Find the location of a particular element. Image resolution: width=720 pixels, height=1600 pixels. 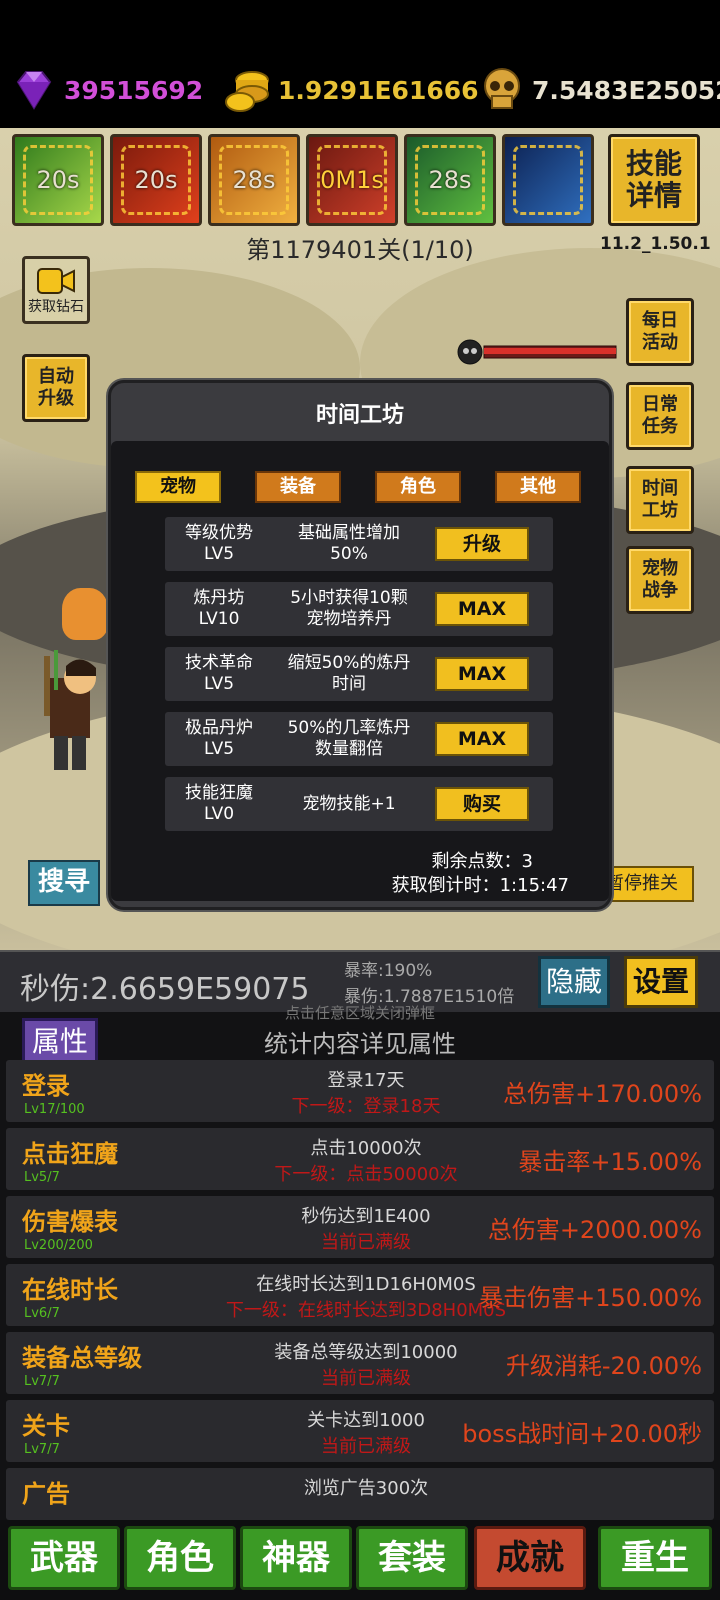

skill-slot-4: 0M1s is located at coordinates (352, 180).